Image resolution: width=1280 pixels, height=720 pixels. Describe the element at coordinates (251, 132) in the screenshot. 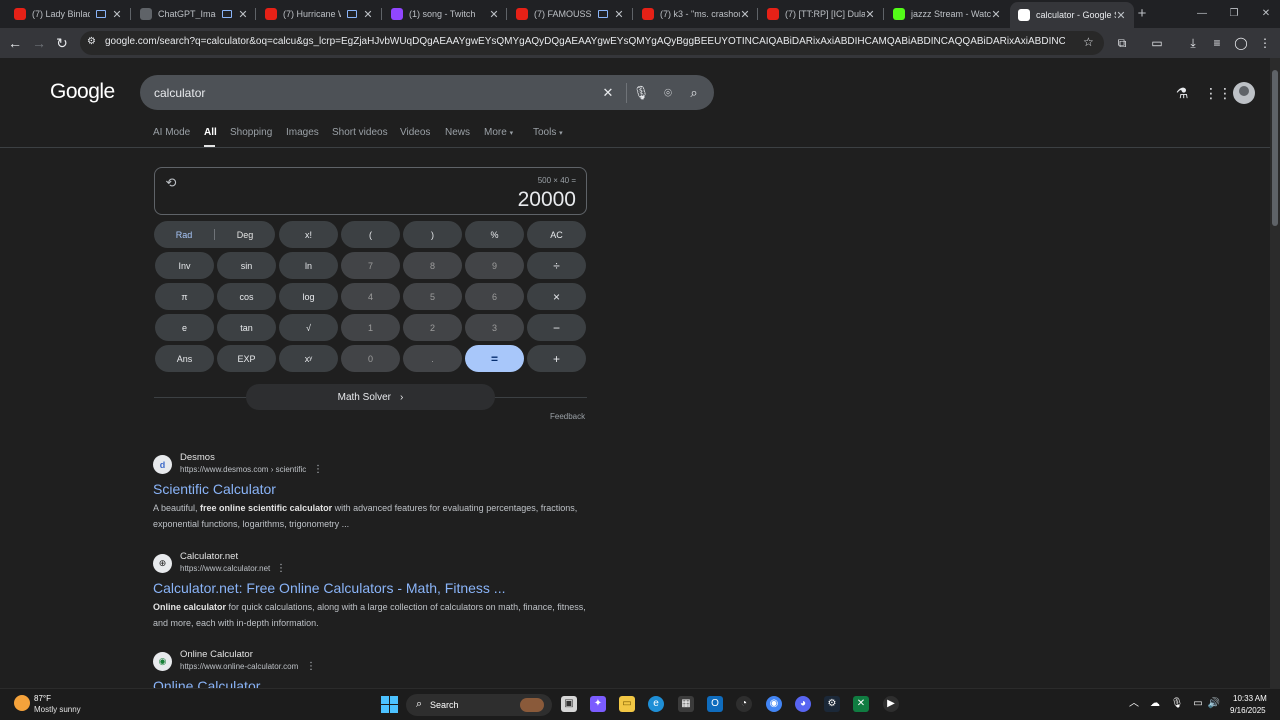

I see `tab-shopping: Shopping` at that location.